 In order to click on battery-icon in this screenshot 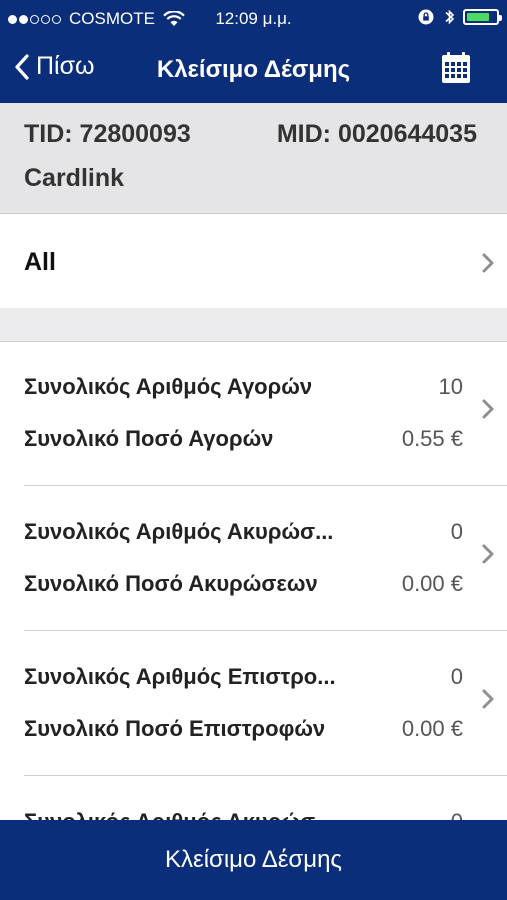, I will do `click(482, 17)`.